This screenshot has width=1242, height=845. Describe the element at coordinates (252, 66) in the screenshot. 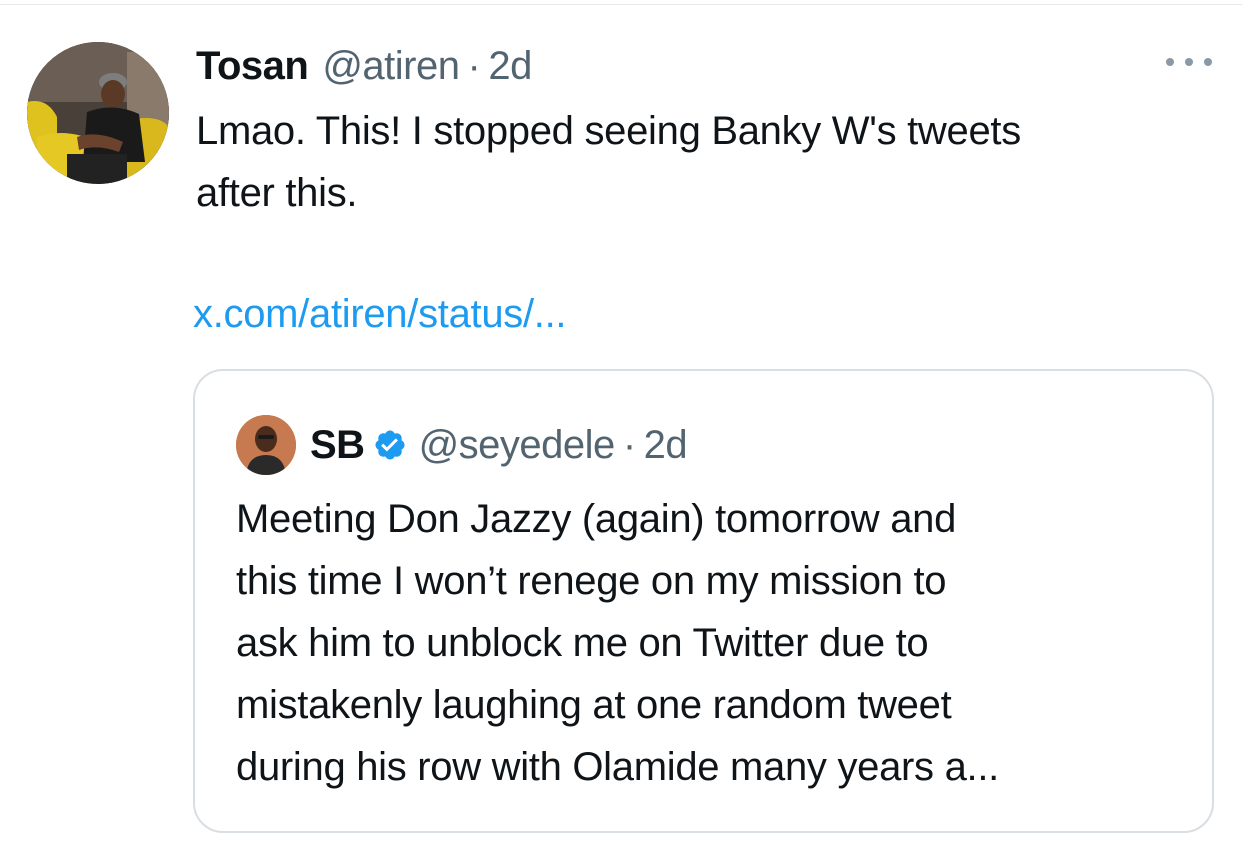

I see `author-name: Tosan` at that location.